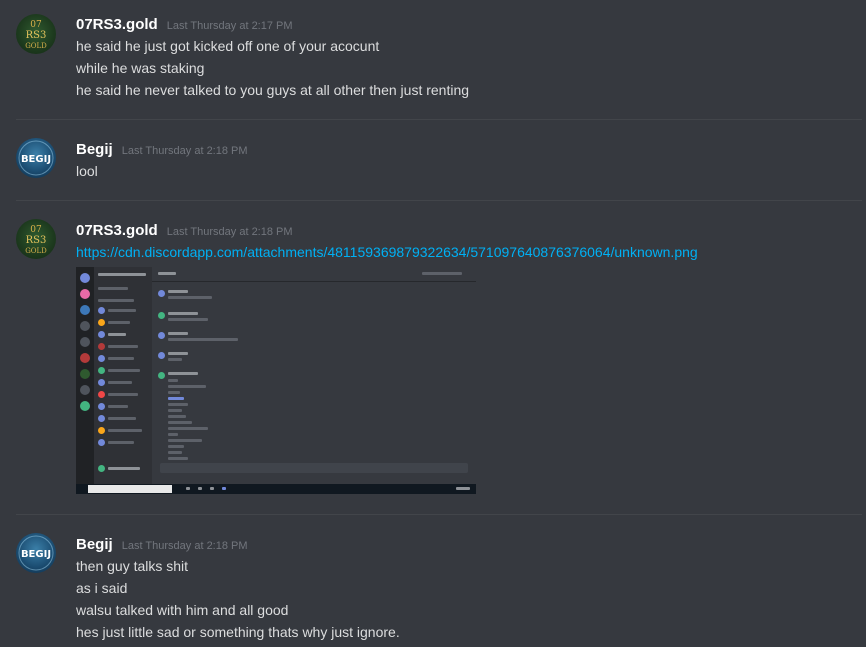 The height and width of the screenshot is (647, 866). Describe the element at coordinates (276, 489) in the screenshot. I see `attachment-taskbar` at that location.